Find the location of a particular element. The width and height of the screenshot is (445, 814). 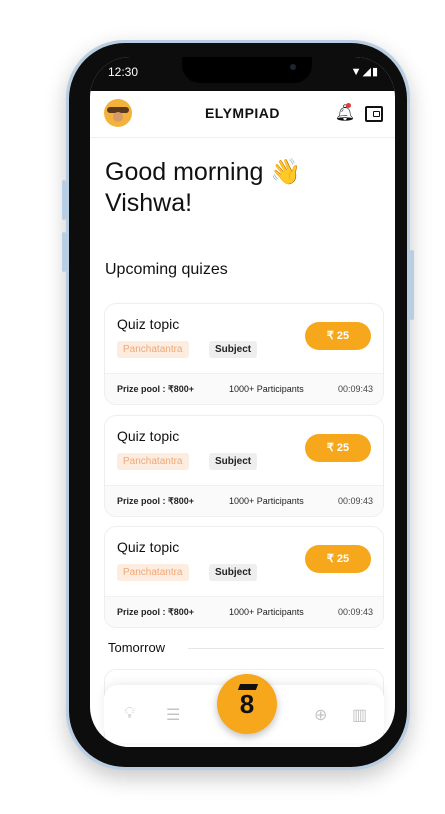

home-logo-button: 8 is located at coordinates (247, 704).